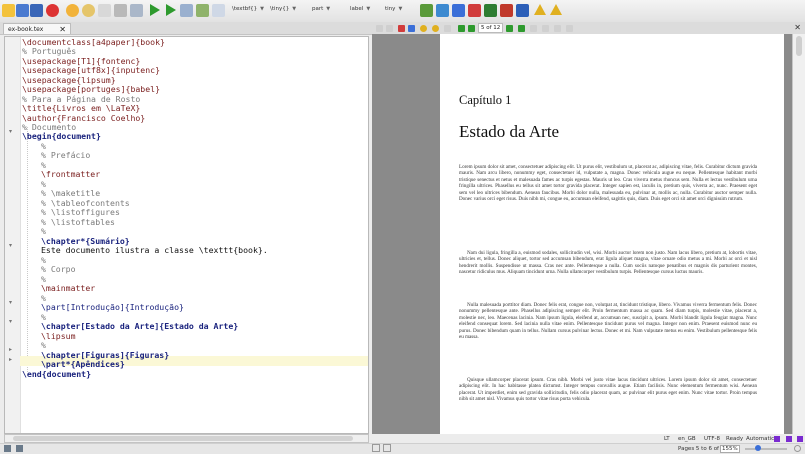 Image resolution: width=805 pixels, height=454 pixels. What do you see at coordinates (36, 10) in the screenshot?
I see `save-icon` at bounding box center [36, 10].